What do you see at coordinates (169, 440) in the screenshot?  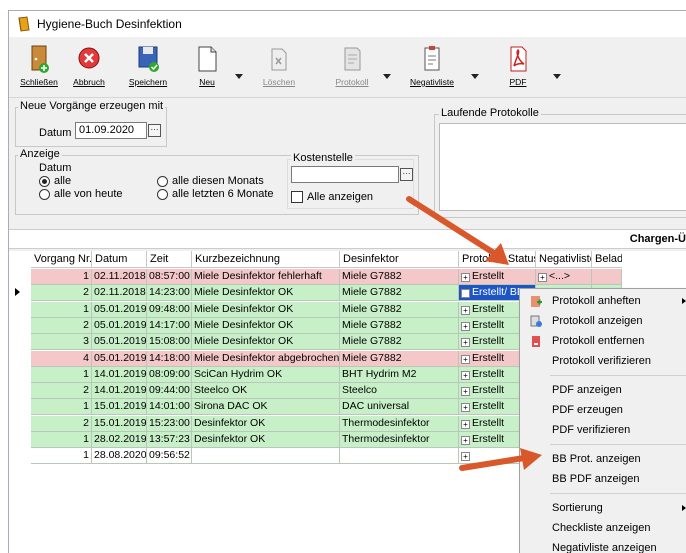 I see `cell-zeit: 13:57:23` at bounding box center [169, 440].